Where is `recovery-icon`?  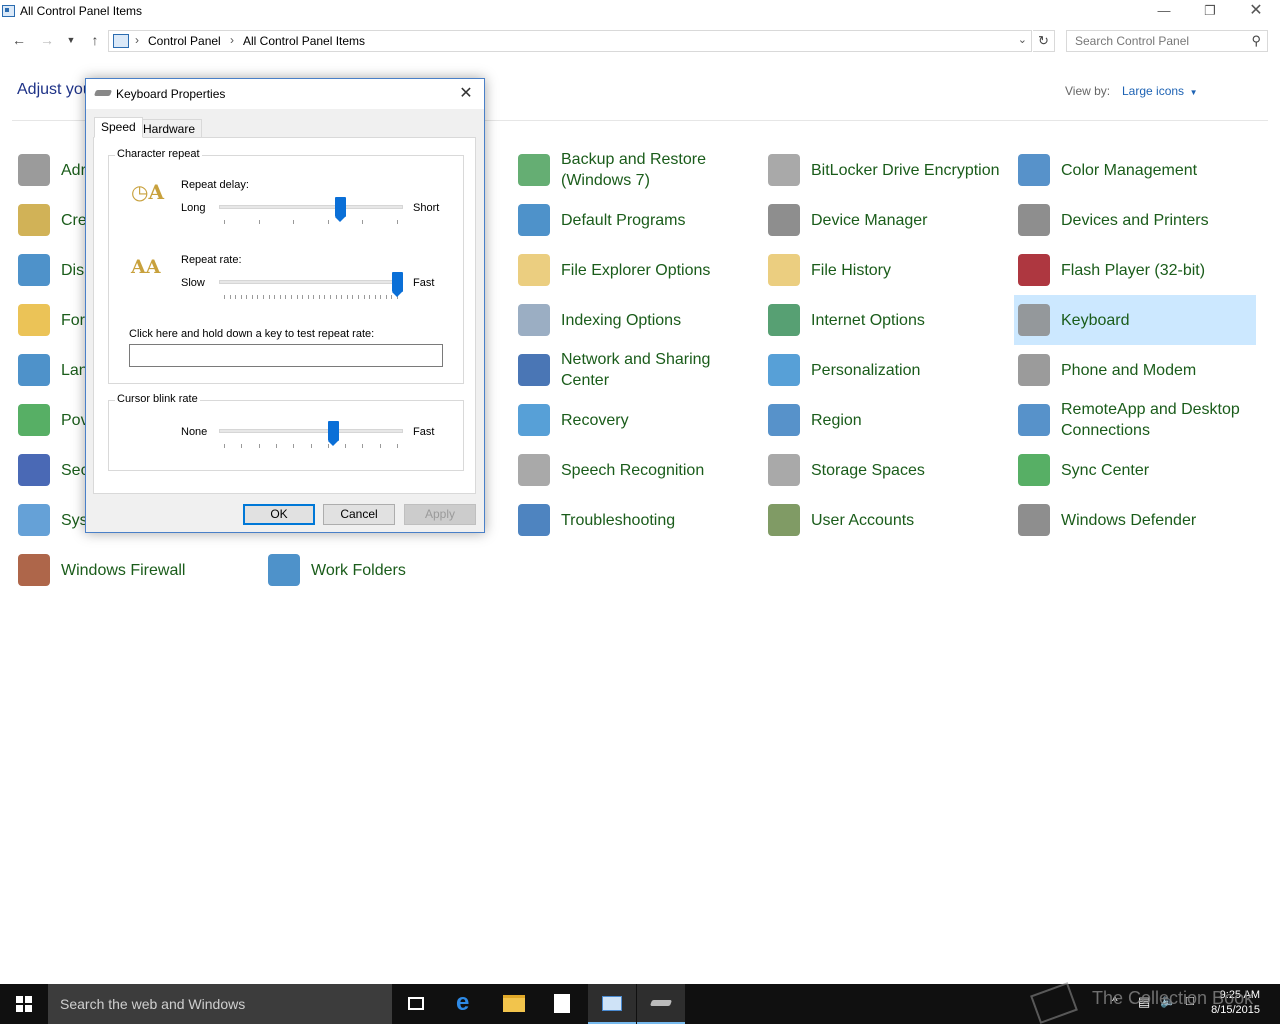
recovery-icon is located at coordinates (534, 420).